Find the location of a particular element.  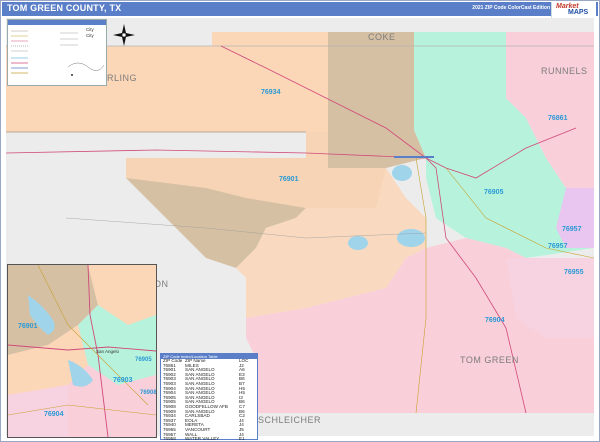

brand-logo: Market MAPS is located at coordinates (573, 10).